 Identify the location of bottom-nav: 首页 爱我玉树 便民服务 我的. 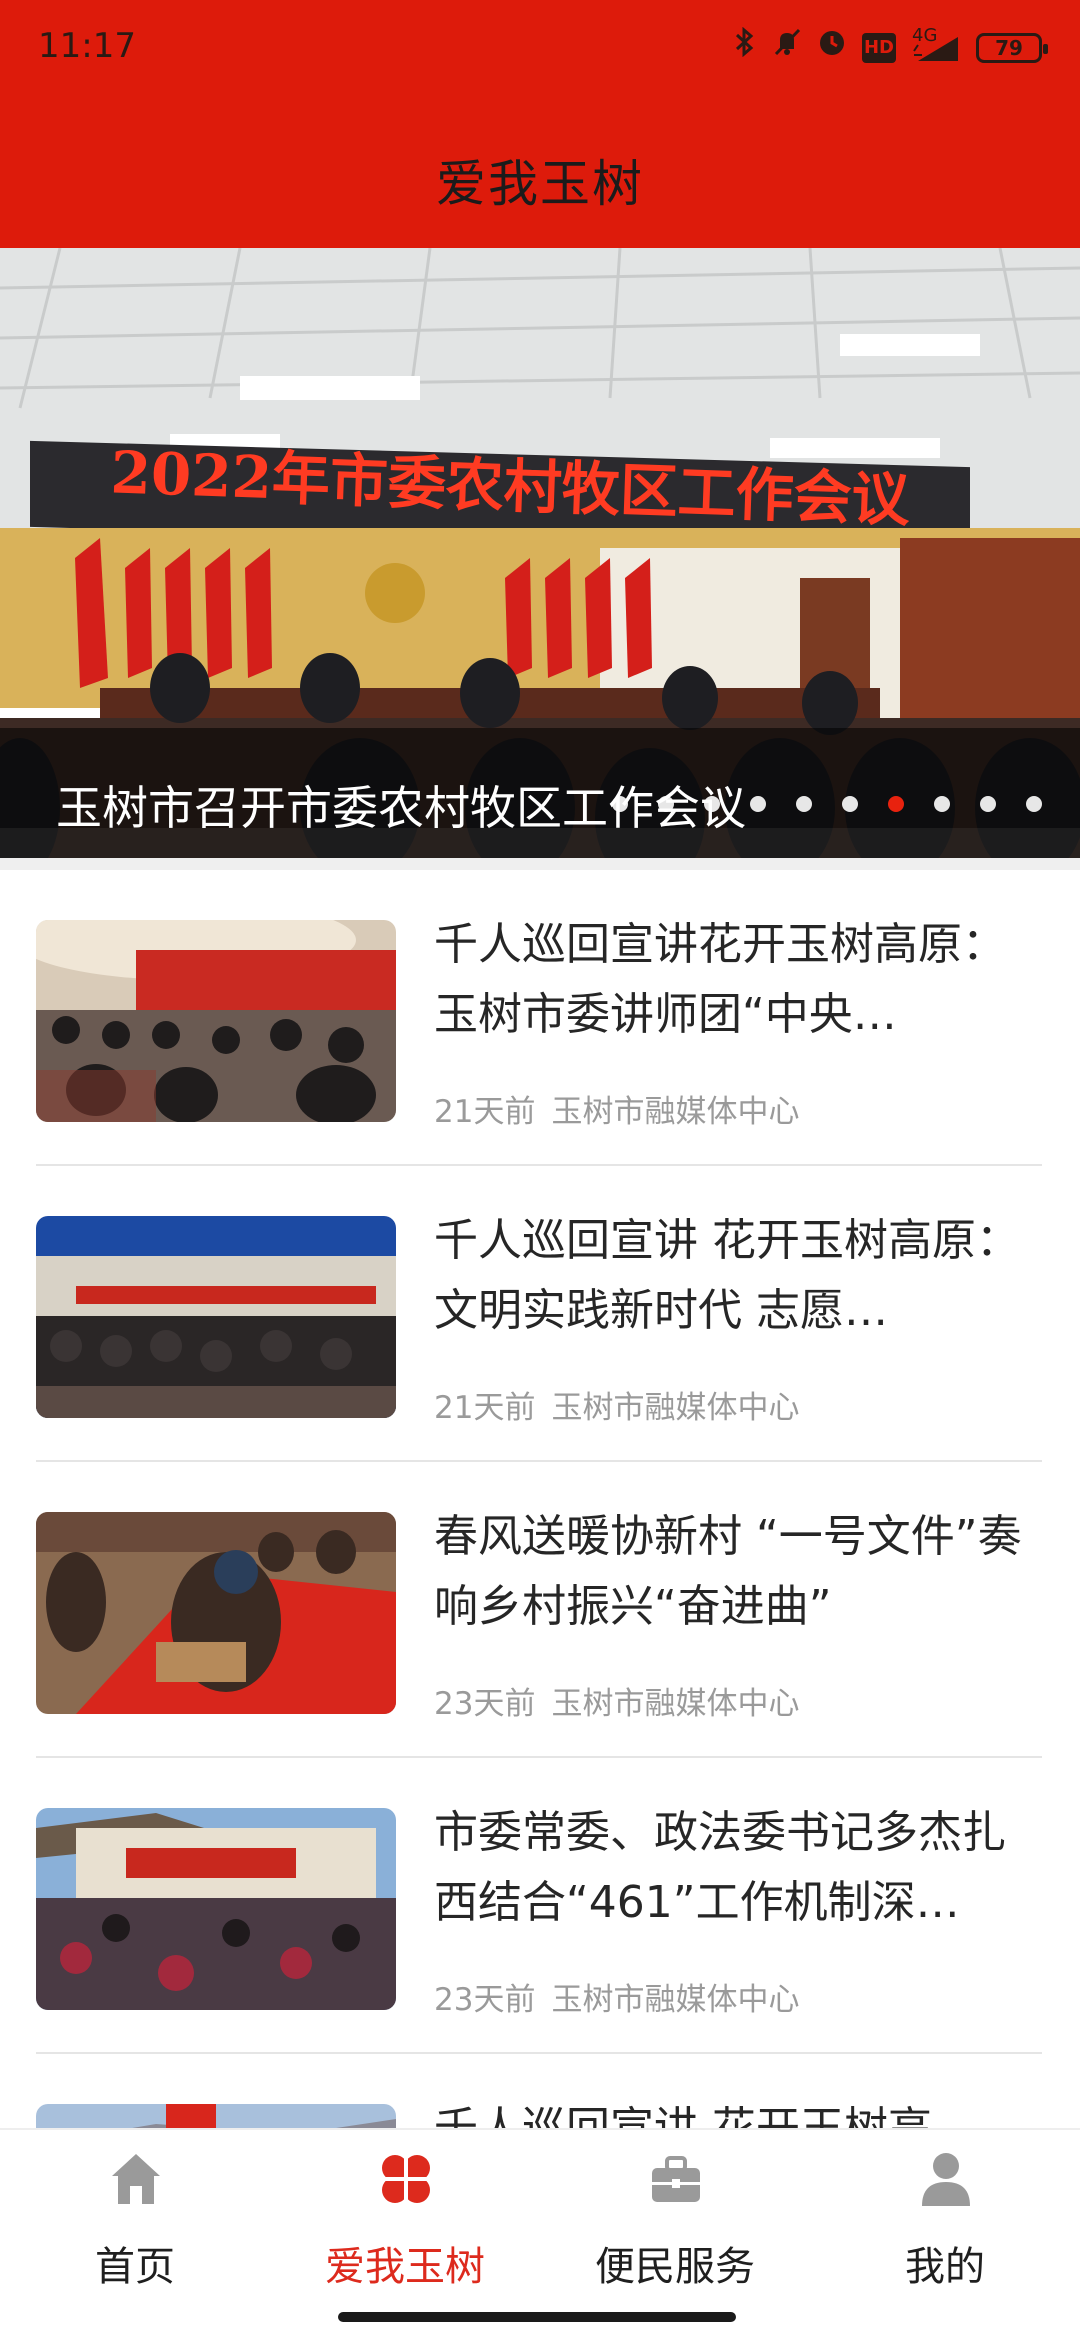
(540, 2234).